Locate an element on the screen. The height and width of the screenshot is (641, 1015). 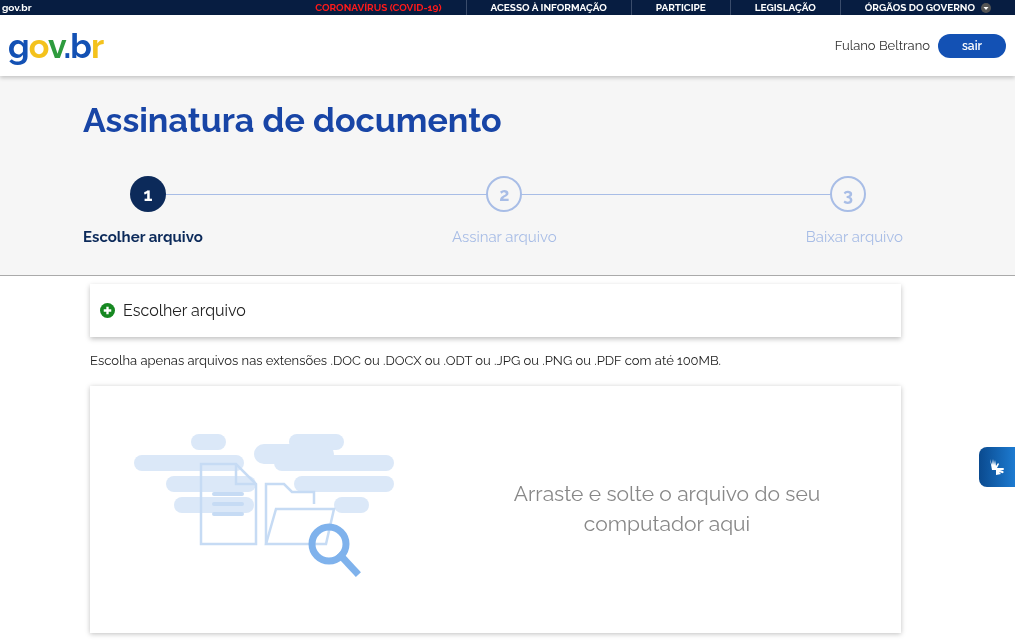
step-label: Baixar arquivo is located at coordinates (854, 237).